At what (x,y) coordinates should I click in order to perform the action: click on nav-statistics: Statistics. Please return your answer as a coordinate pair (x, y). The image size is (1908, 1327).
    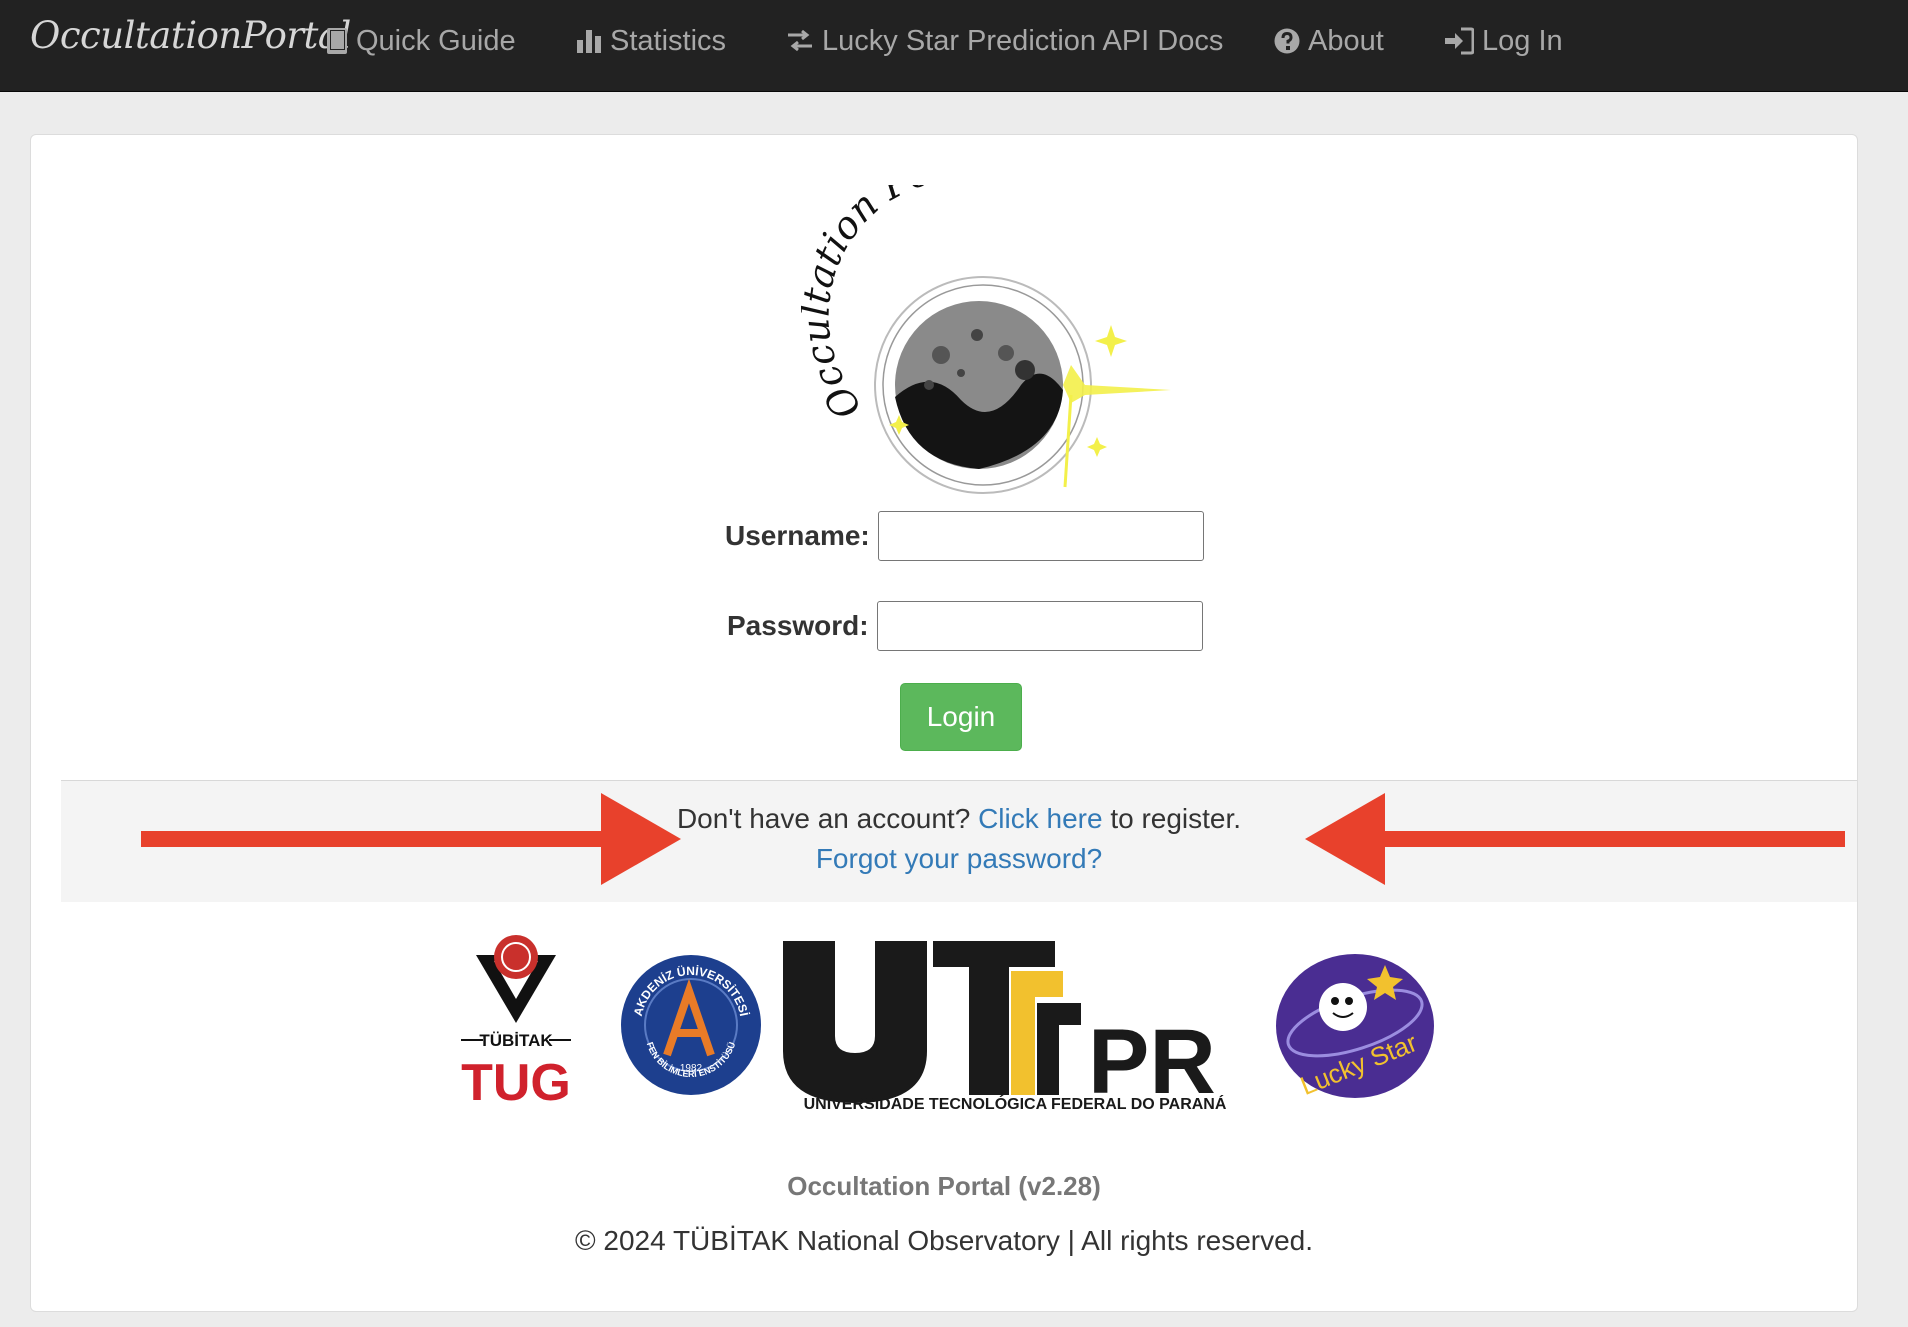
    Looking at the image, I should click on (651, 41).